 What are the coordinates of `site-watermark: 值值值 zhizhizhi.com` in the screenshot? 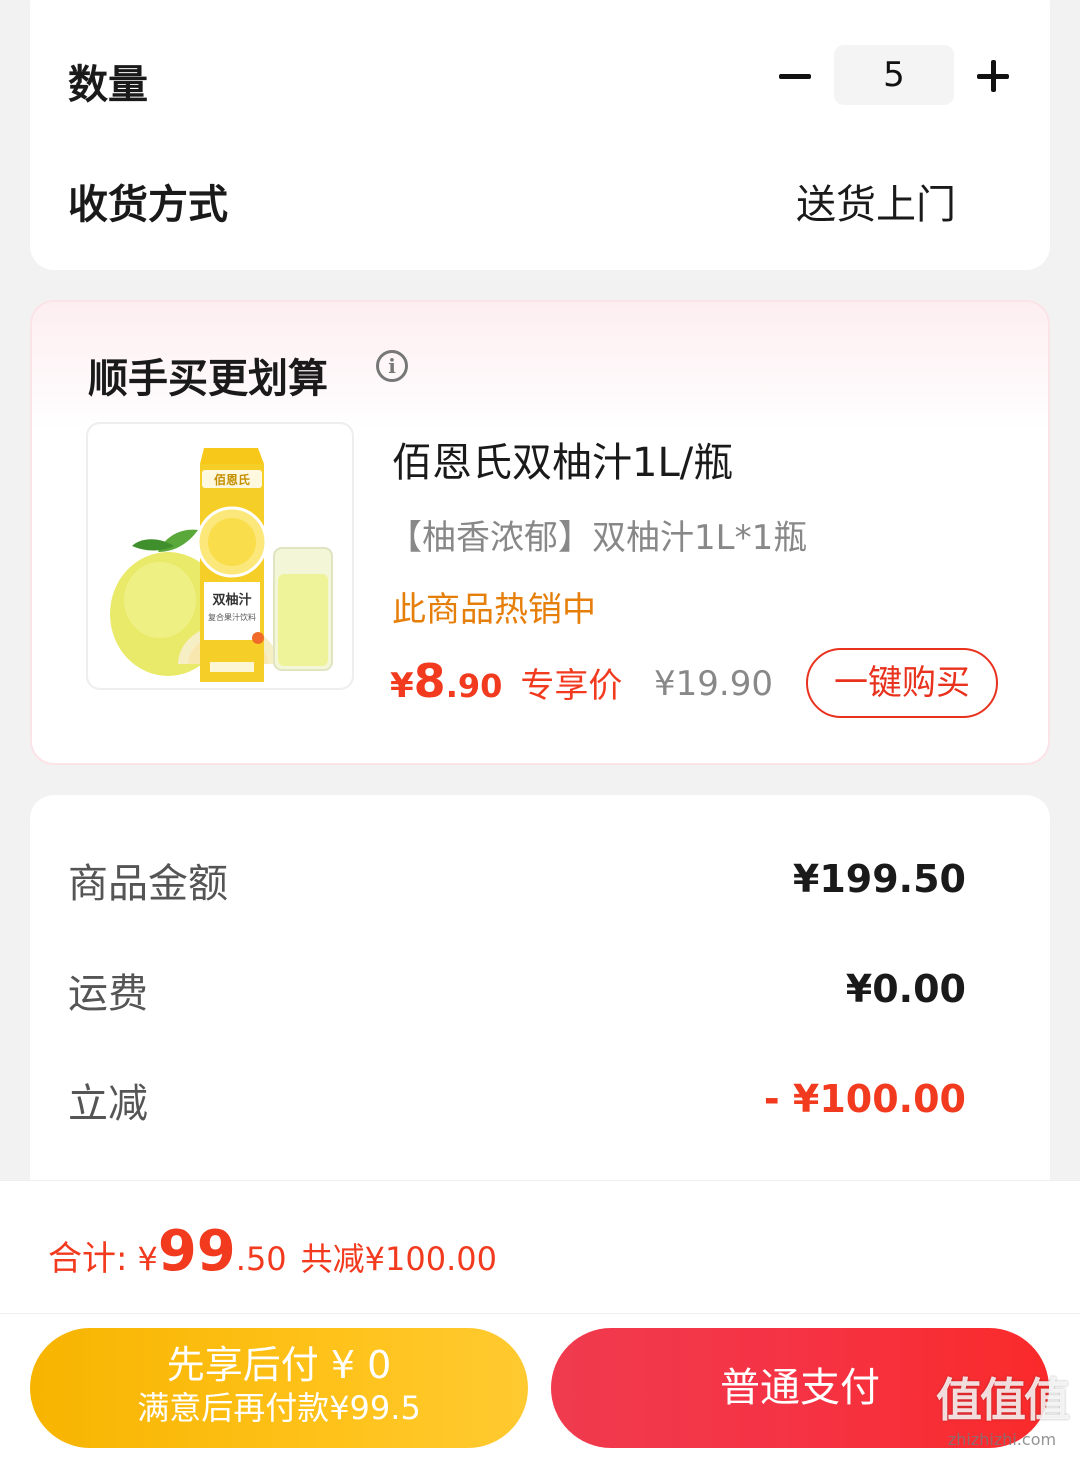 It's located at (1002, 1413).